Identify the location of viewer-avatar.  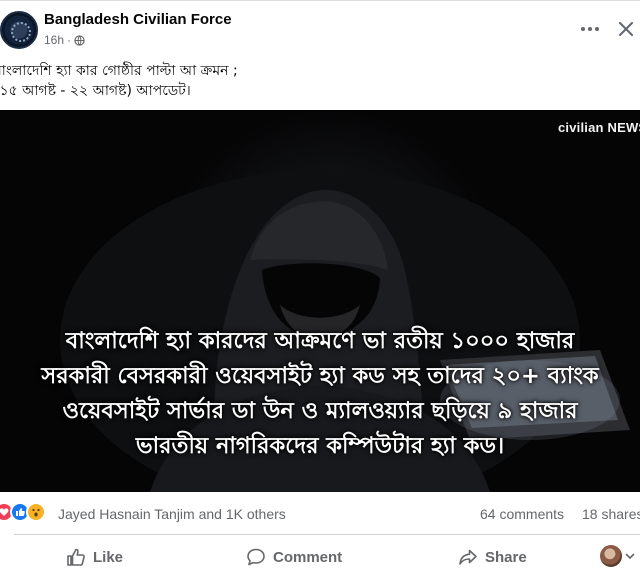
(611, 556).